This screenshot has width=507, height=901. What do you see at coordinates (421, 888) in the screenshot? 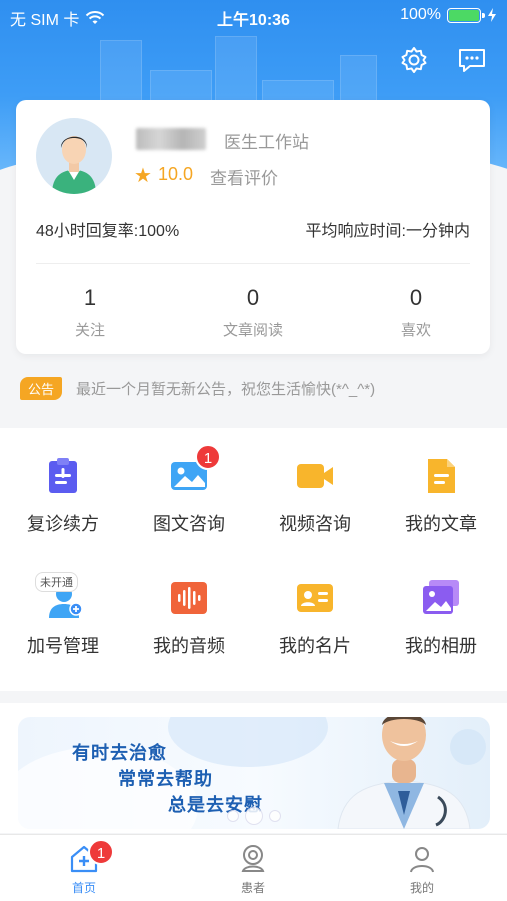
I see `tab-label: 我的` at bounding box center [421, 888].